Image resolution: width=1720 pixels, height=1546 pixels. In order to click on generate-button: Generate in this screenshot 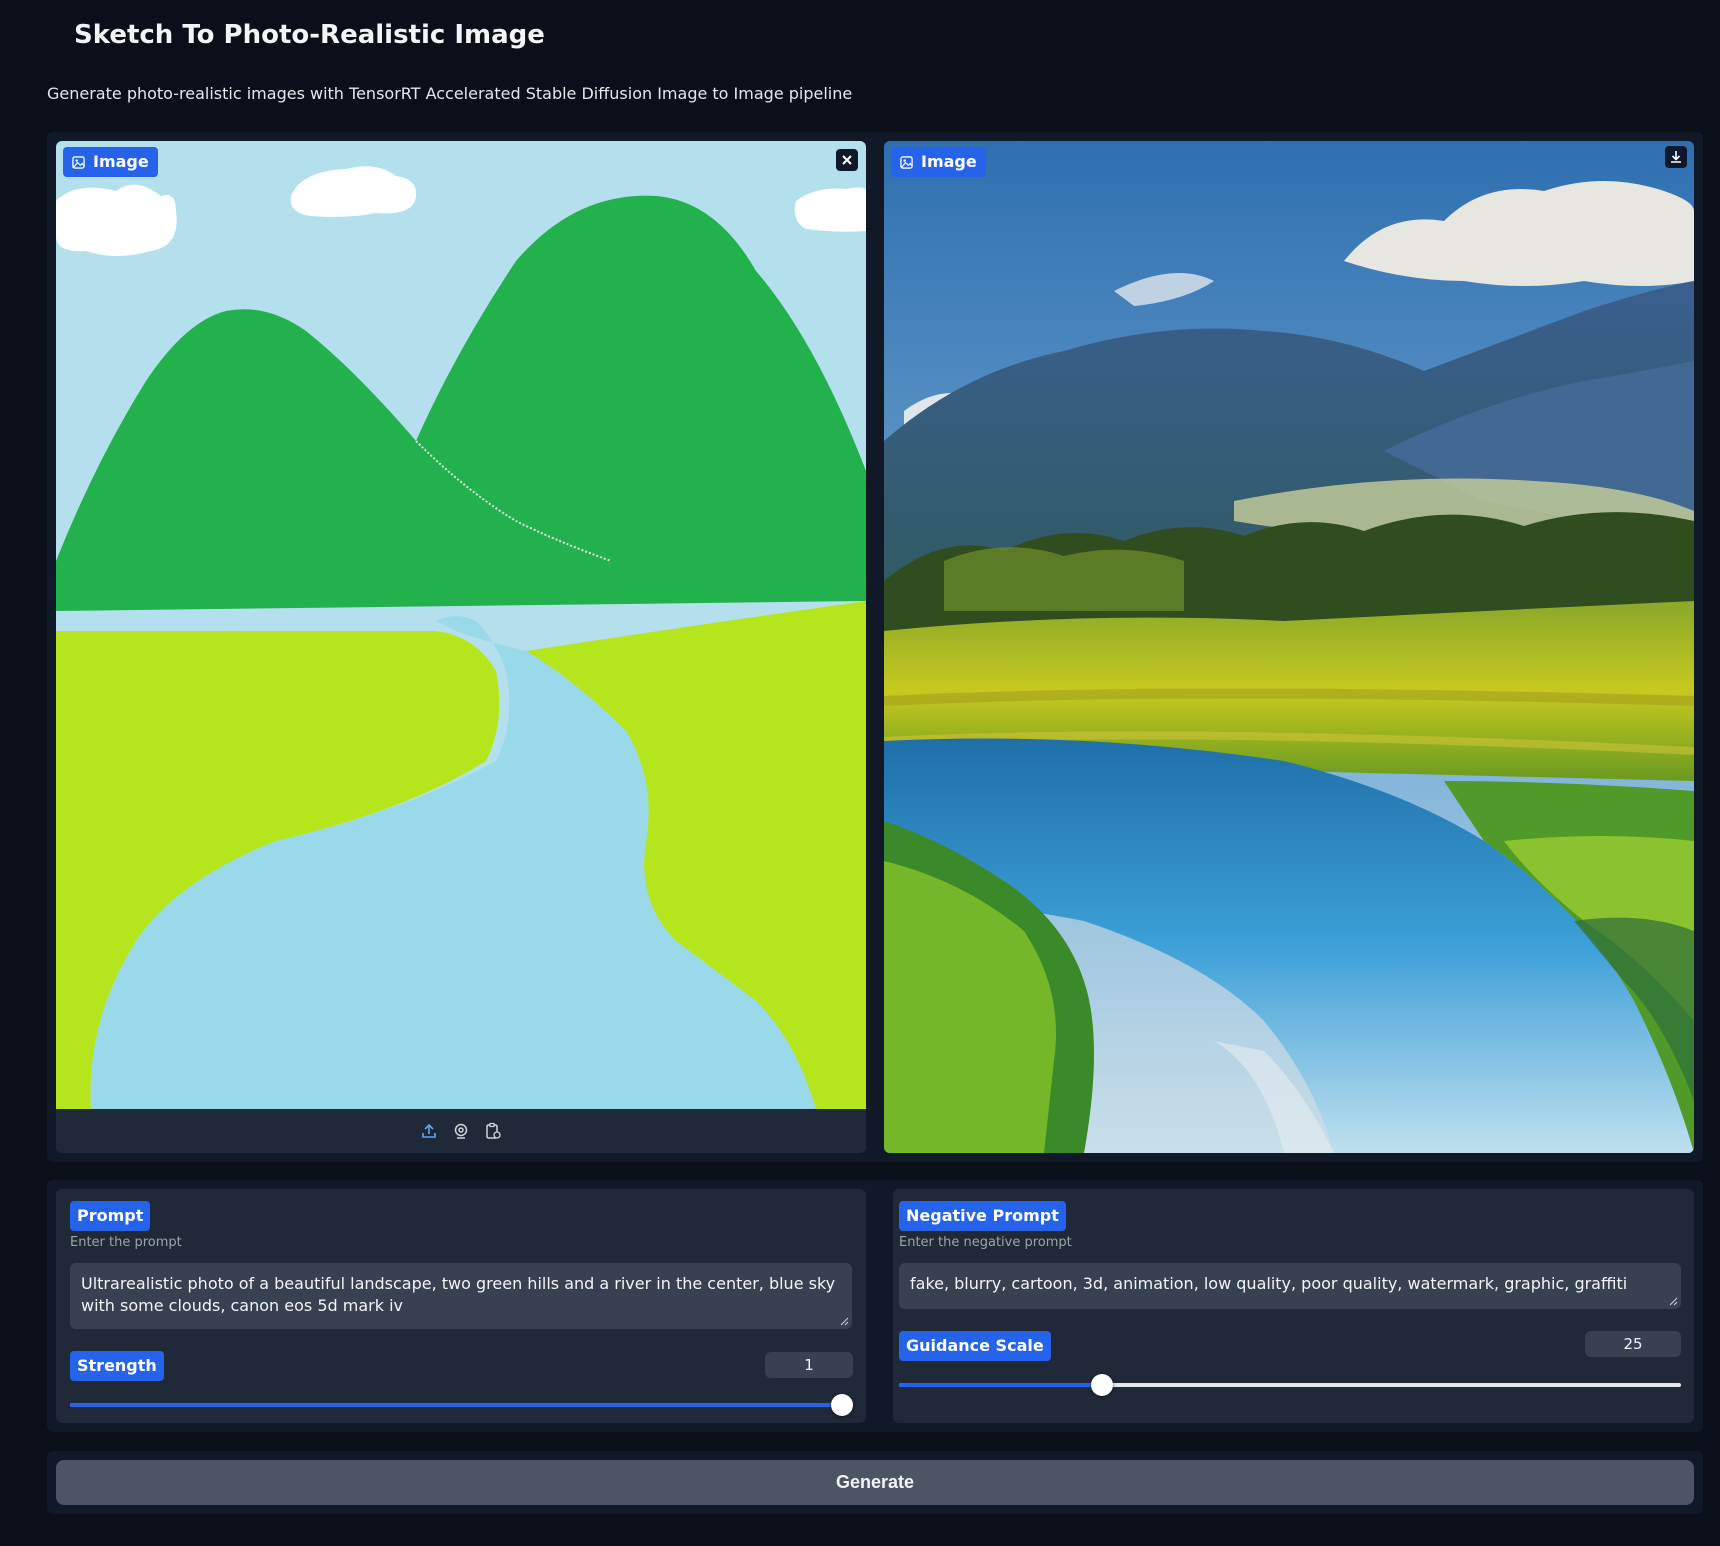, I will do `click(875, 1482)`.